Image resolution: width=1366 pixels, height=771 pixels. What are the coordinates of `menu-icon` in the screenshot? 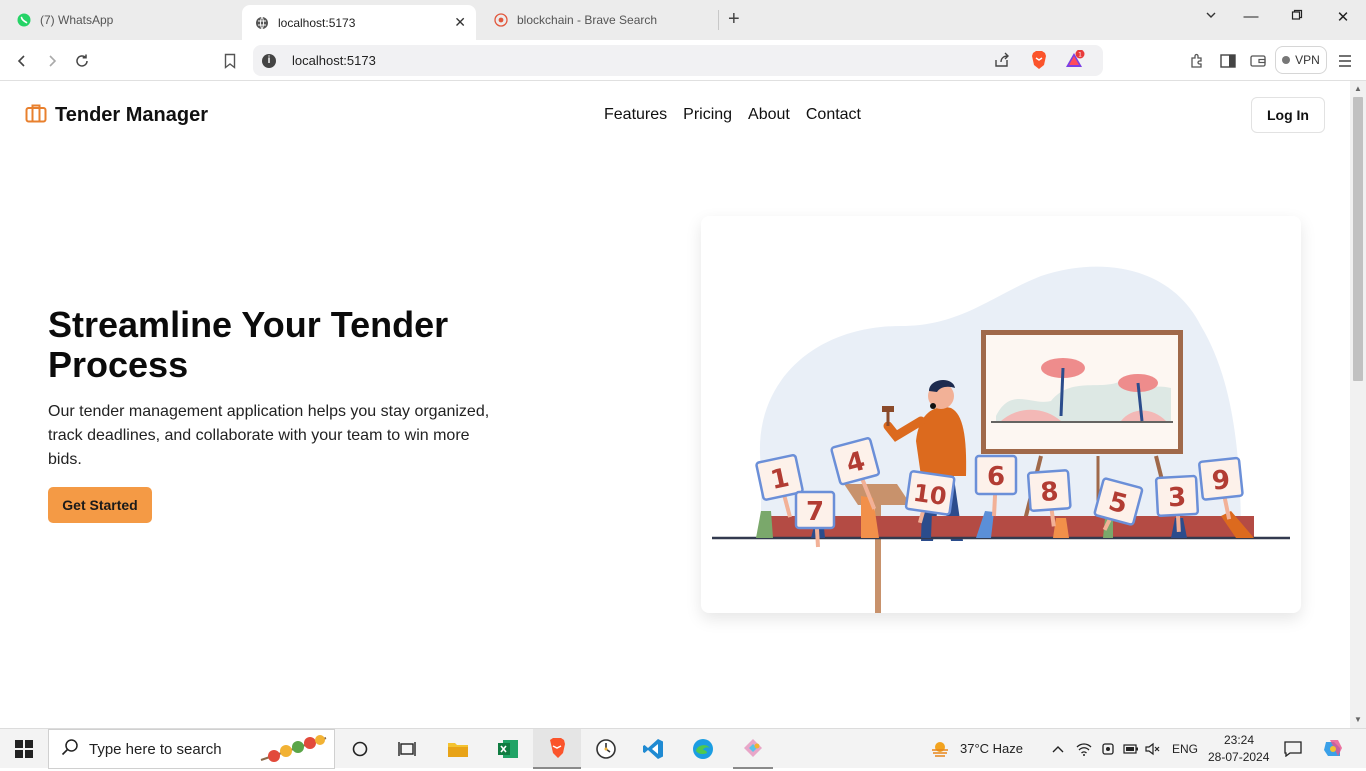 It's located at (1345, 61).